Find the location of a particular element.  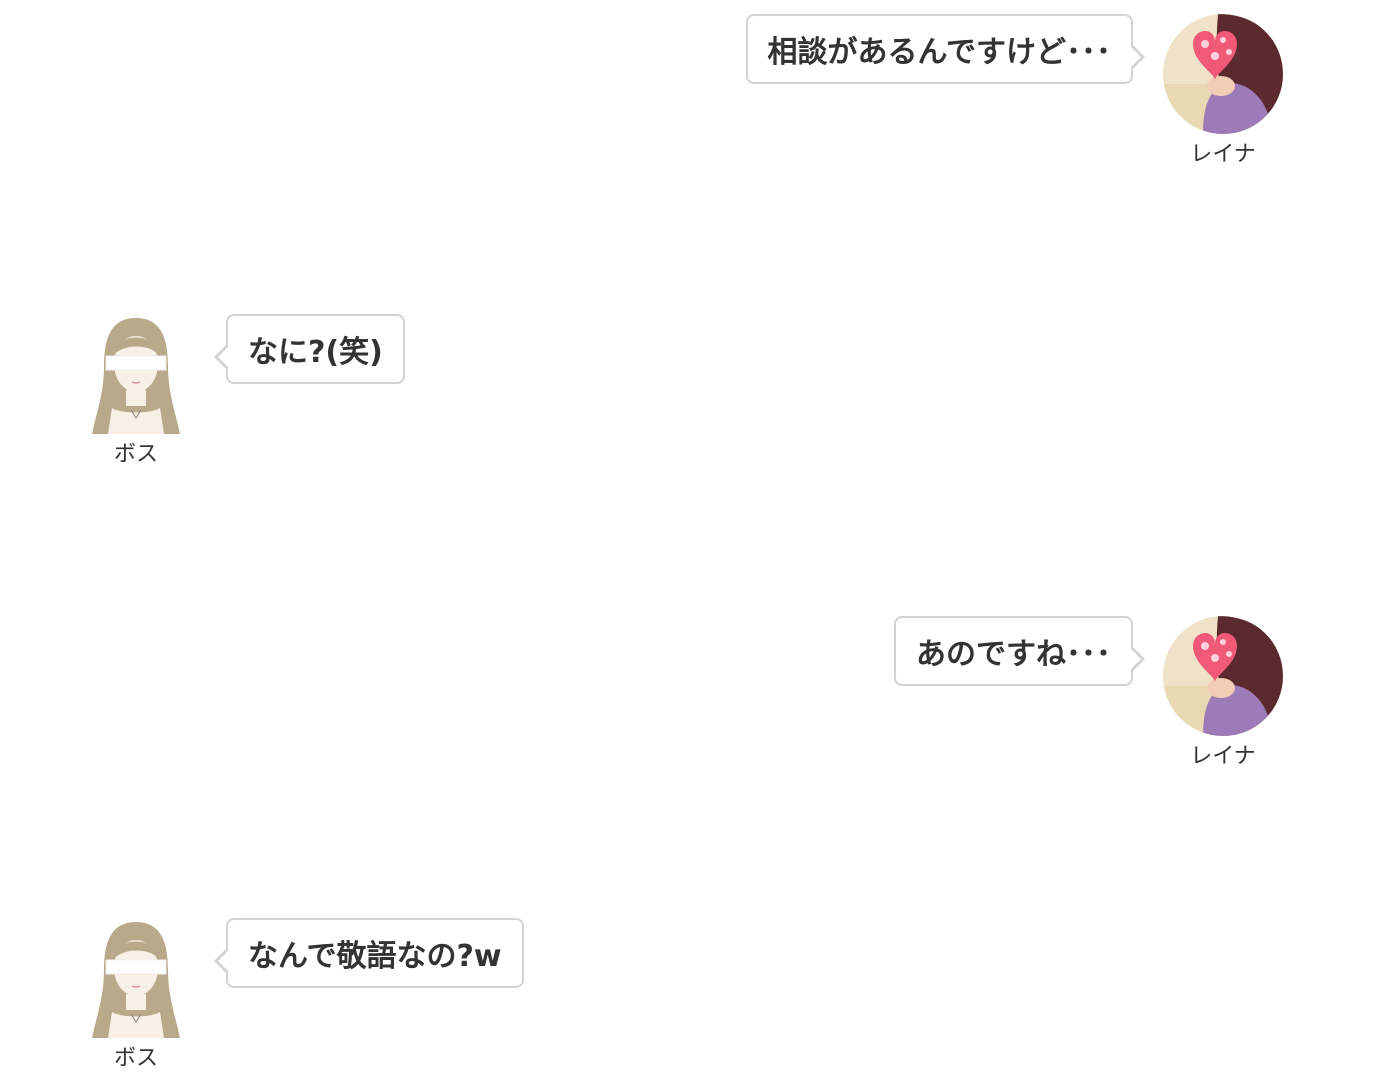

message-text: なに?(笑) is located at coordinates (315, 352).